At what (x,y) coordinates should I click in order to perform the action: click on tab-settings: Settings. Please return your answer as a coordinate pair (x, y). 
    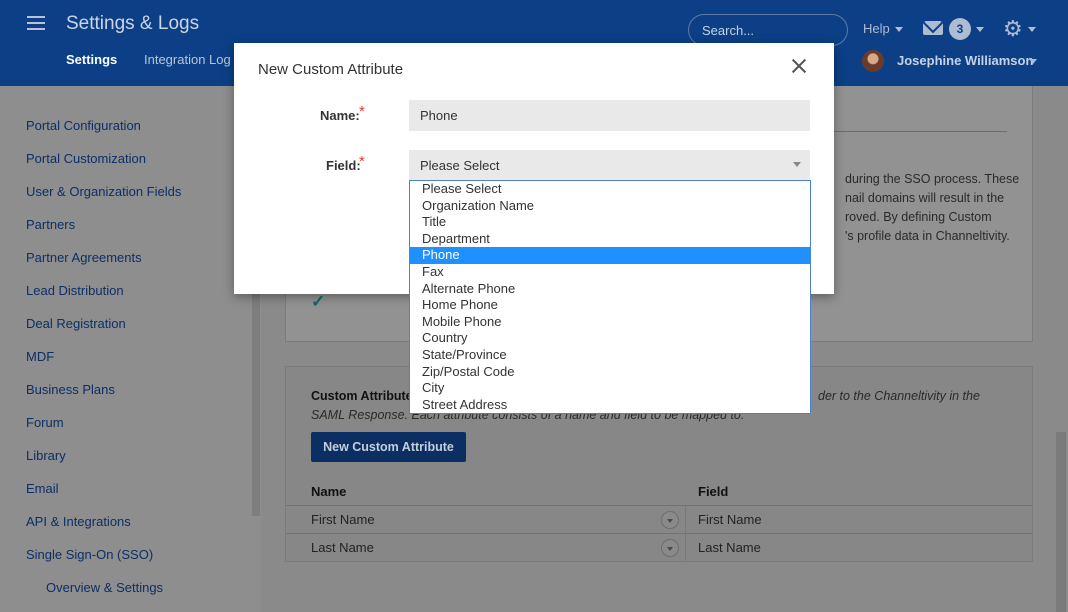
    Looking at the image, I should click on (91, 59).